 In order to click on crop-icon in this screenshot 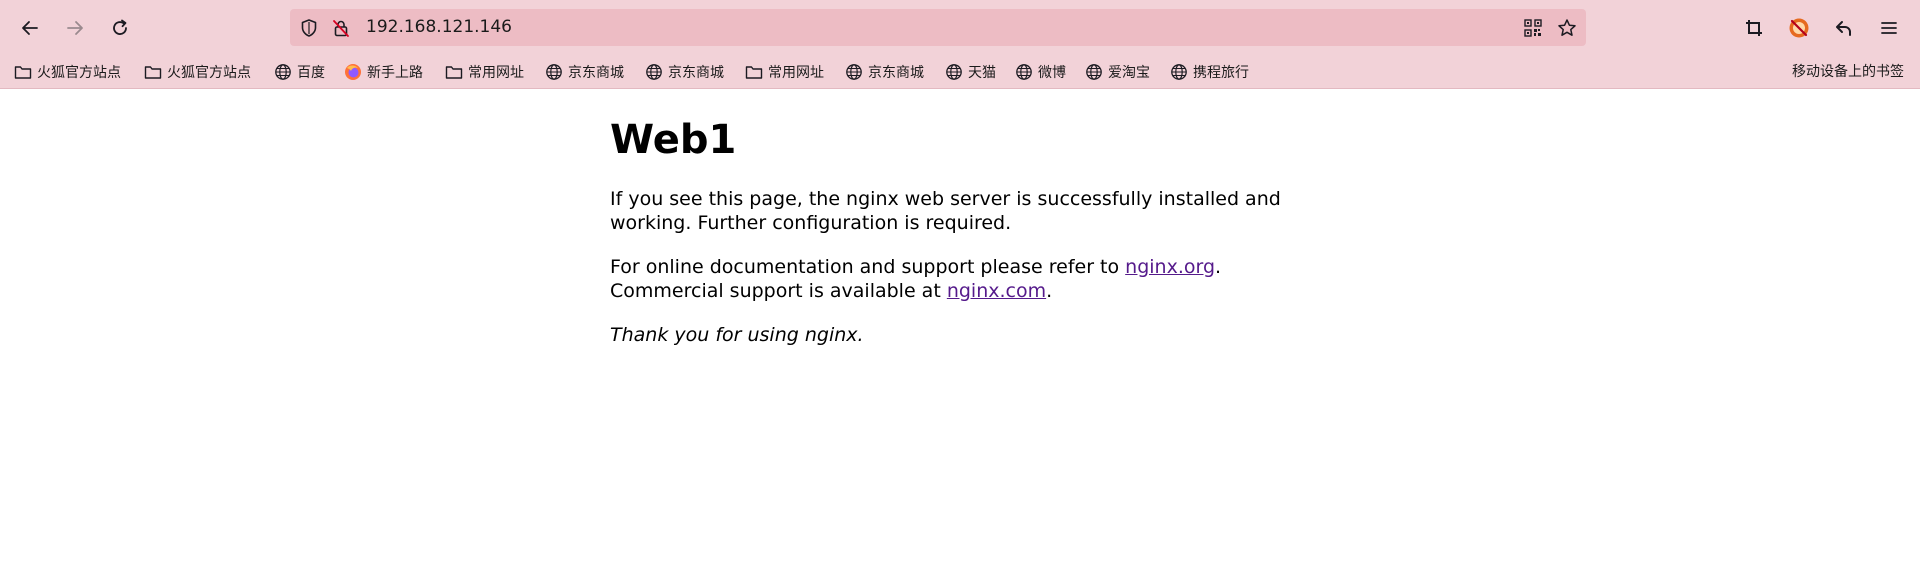, I will do `click(1754, 28)`.